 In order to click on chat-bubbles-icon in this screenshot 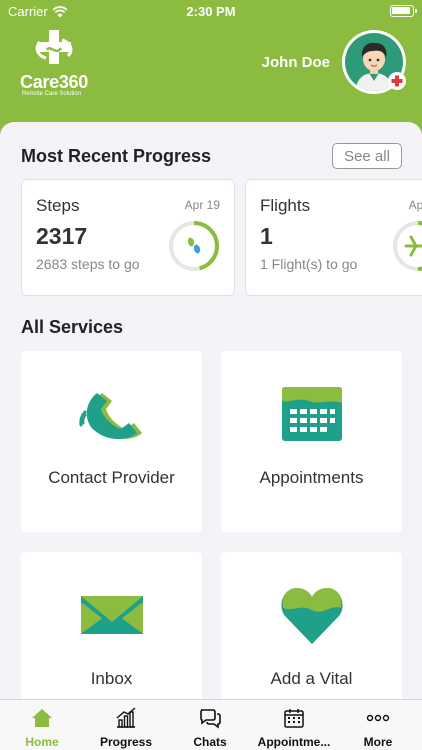, I will do `click(210, 719)`.